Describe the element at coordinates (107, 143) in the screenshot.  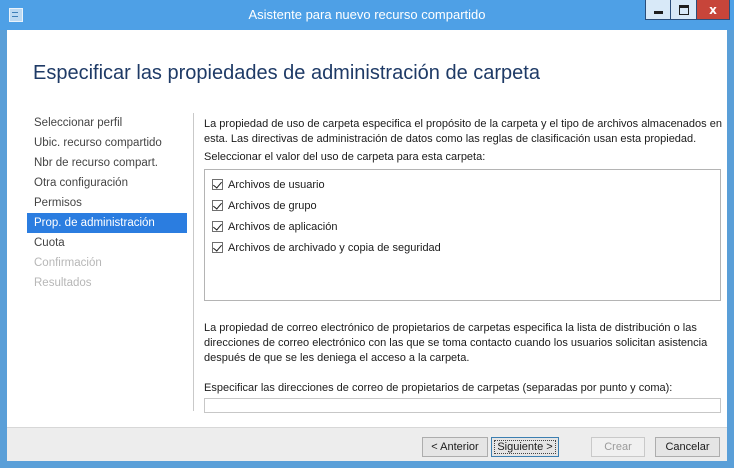
I see `nav-step-2: Ubic. recurso compartido` at that location.